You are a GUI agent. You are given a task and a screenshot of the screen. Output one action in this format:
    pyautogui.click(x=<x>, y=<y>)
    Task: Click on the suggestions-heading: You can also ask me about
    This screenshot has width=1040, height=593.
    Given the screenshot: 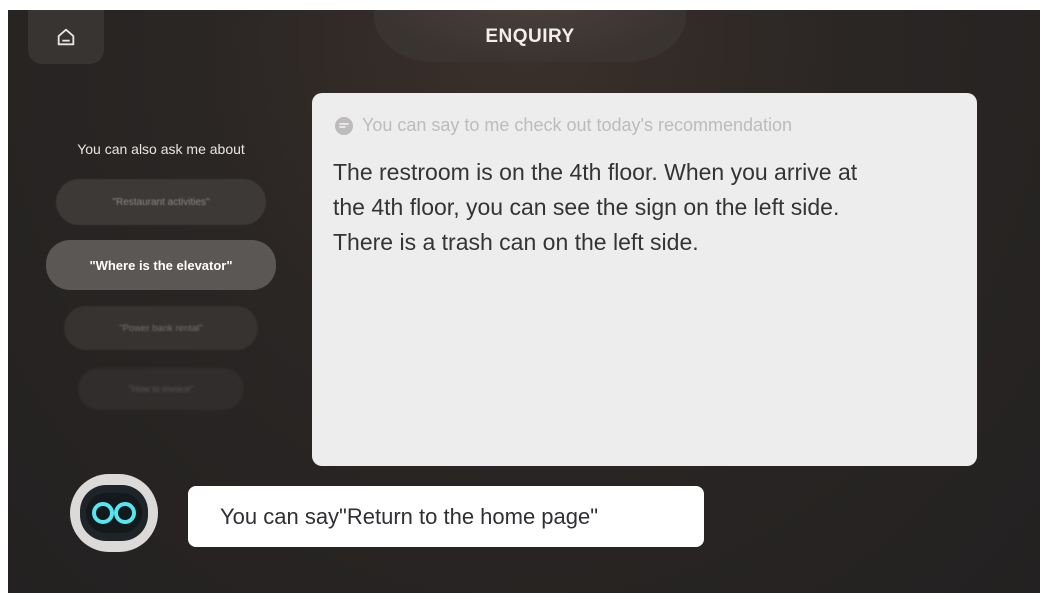 What is the action you would take?
    pyautogui.click(x=161, y=149)
    